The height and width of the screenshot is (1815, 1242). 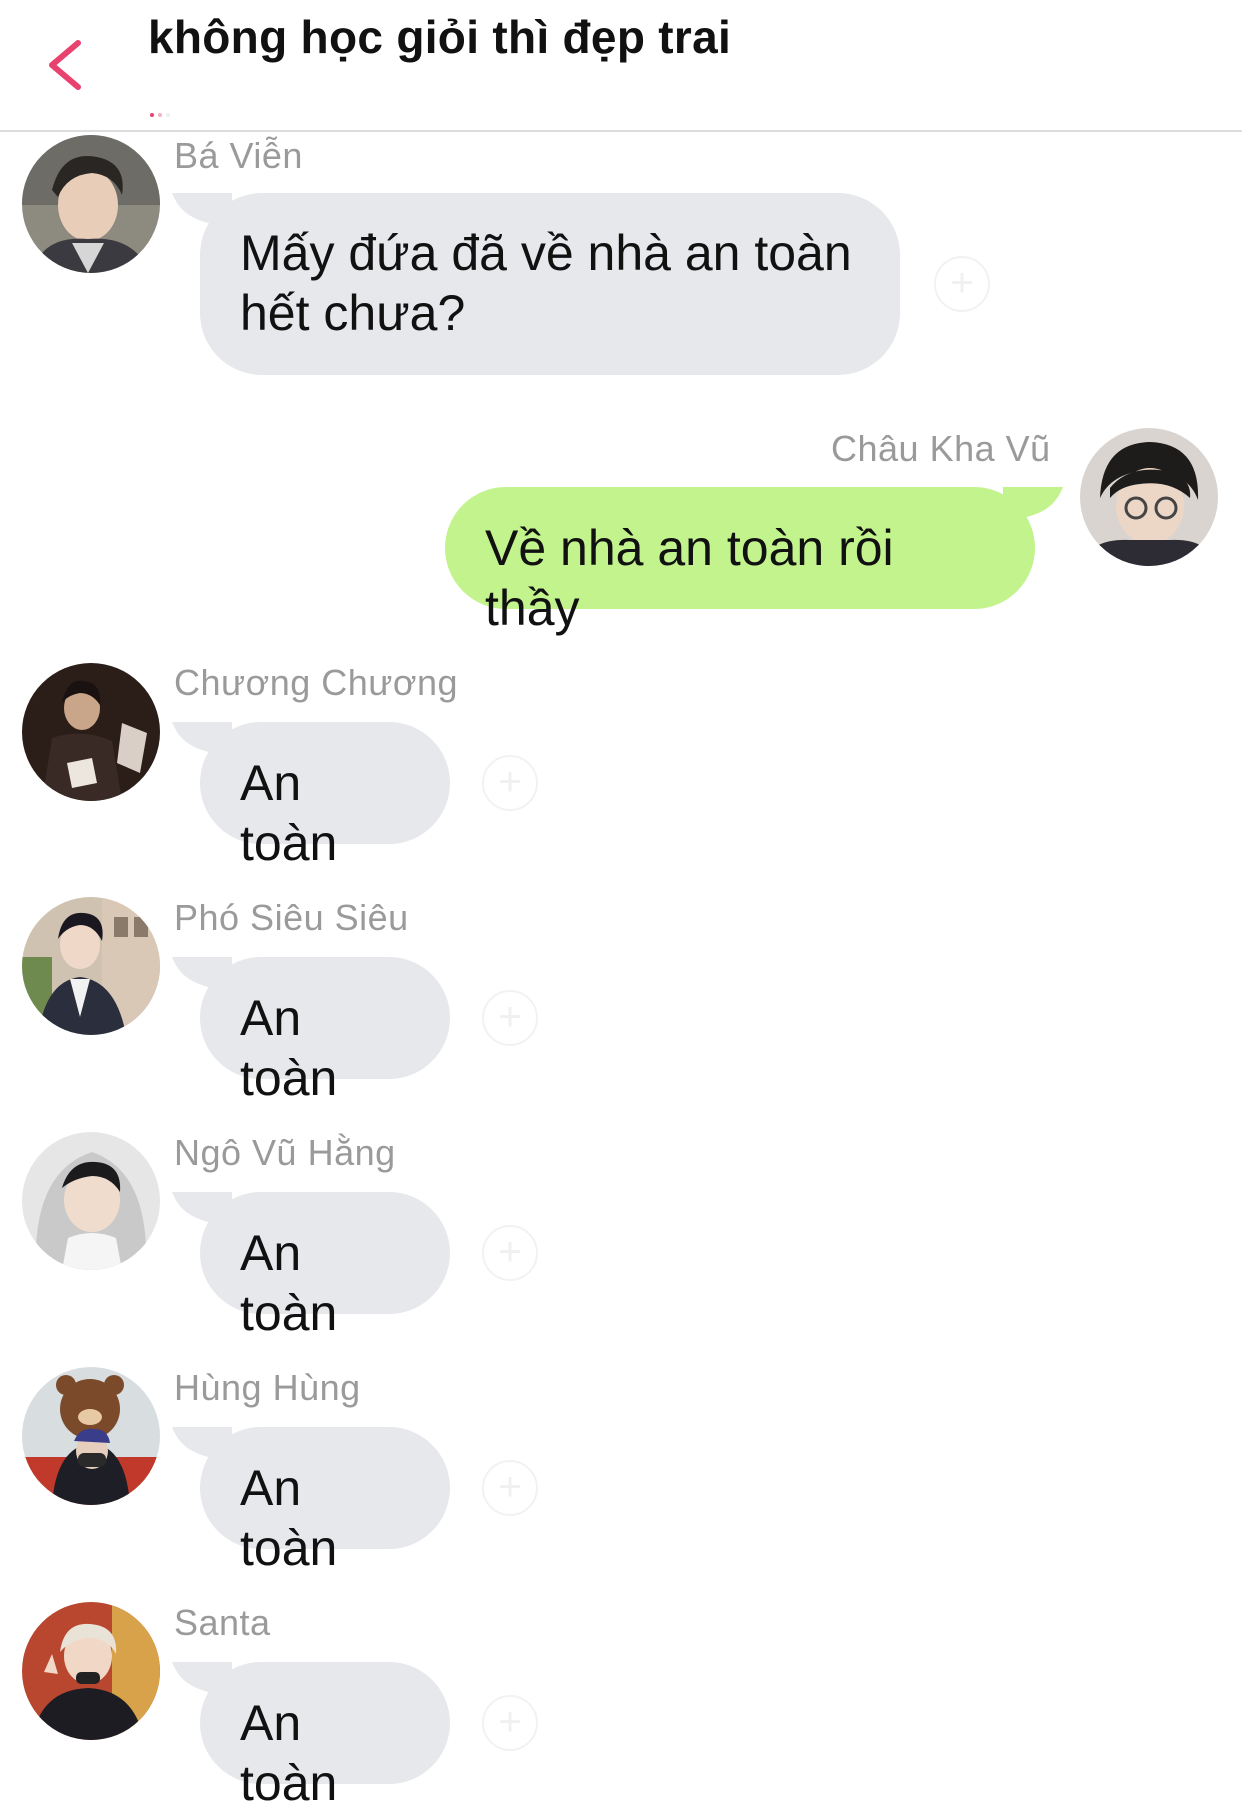 I want to click on avatar-pho-sieu-sieu, so click(x=91, y=966).